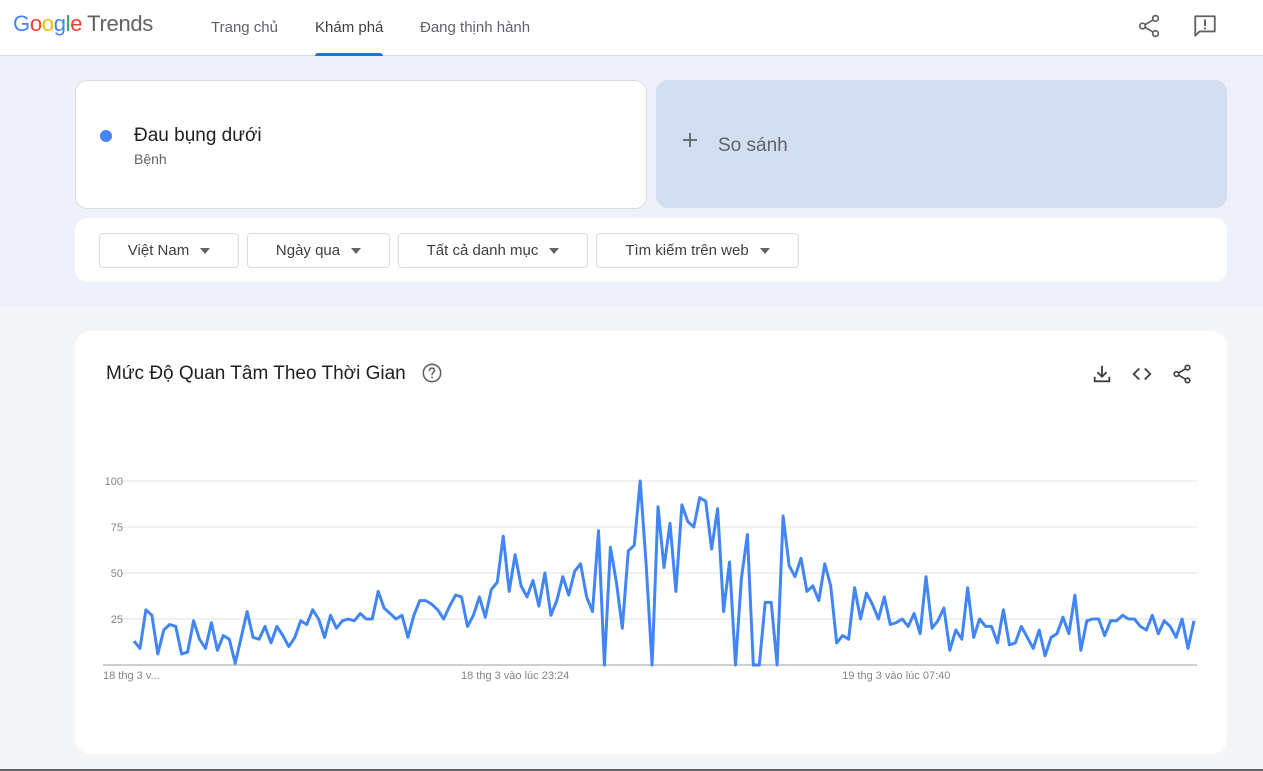 The image size is (1263, 771). I want to click on y-tick-label: 75, so click(117, 528).